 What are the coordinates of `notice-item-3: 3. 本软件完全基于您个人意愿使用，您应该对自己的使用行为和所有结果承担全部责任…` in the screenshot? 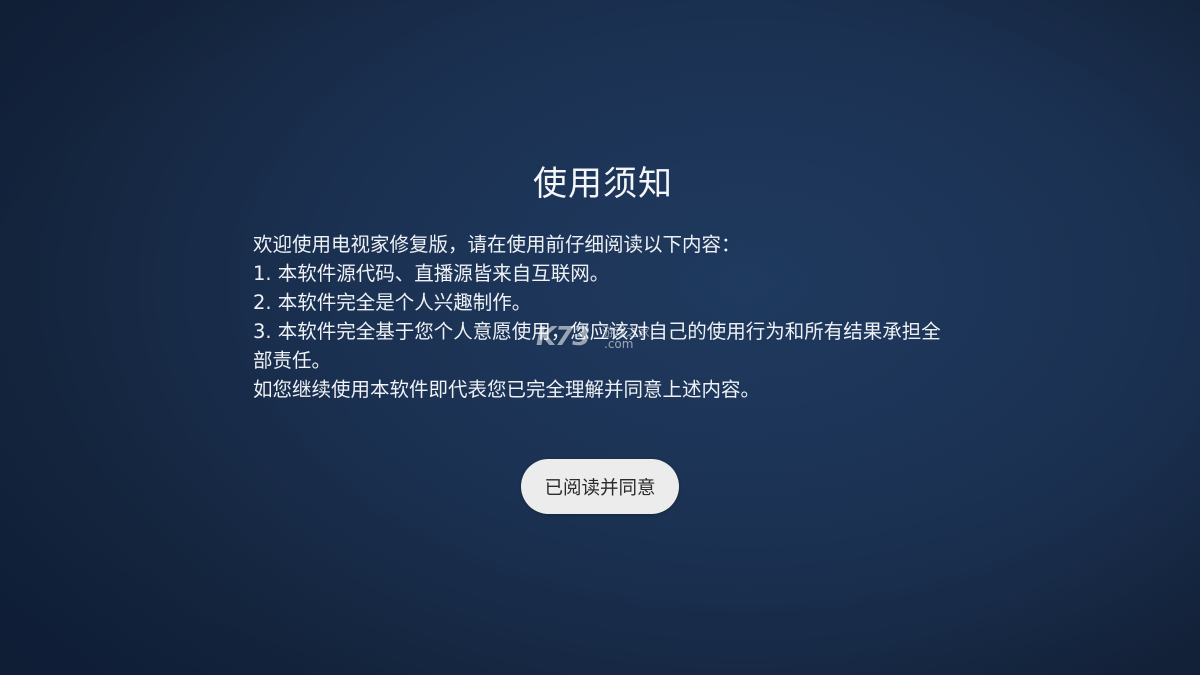 It's located at (597, 346).